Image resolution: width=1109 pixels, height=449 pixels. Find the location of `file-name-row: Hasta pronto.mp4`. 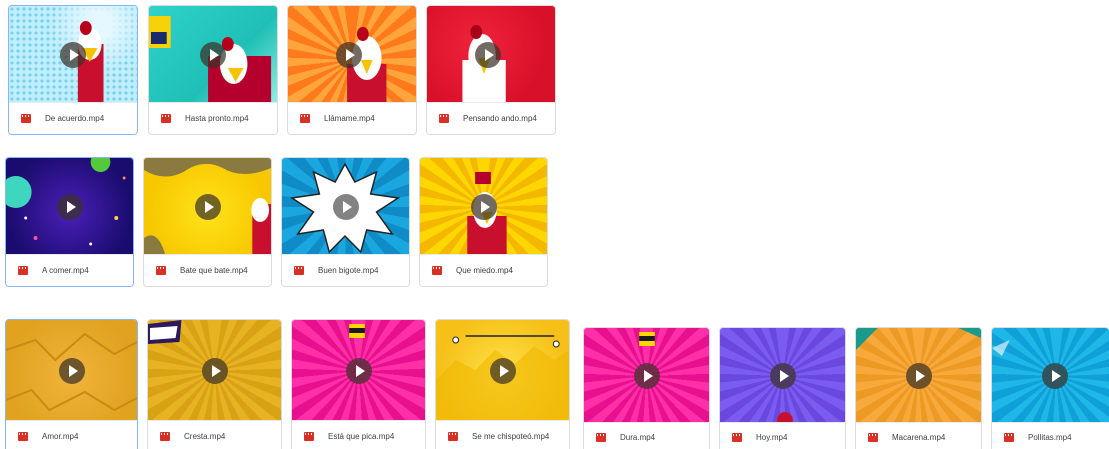

file-name-row: Hasta pronto.mp4 is located at coordinates (213, 118).